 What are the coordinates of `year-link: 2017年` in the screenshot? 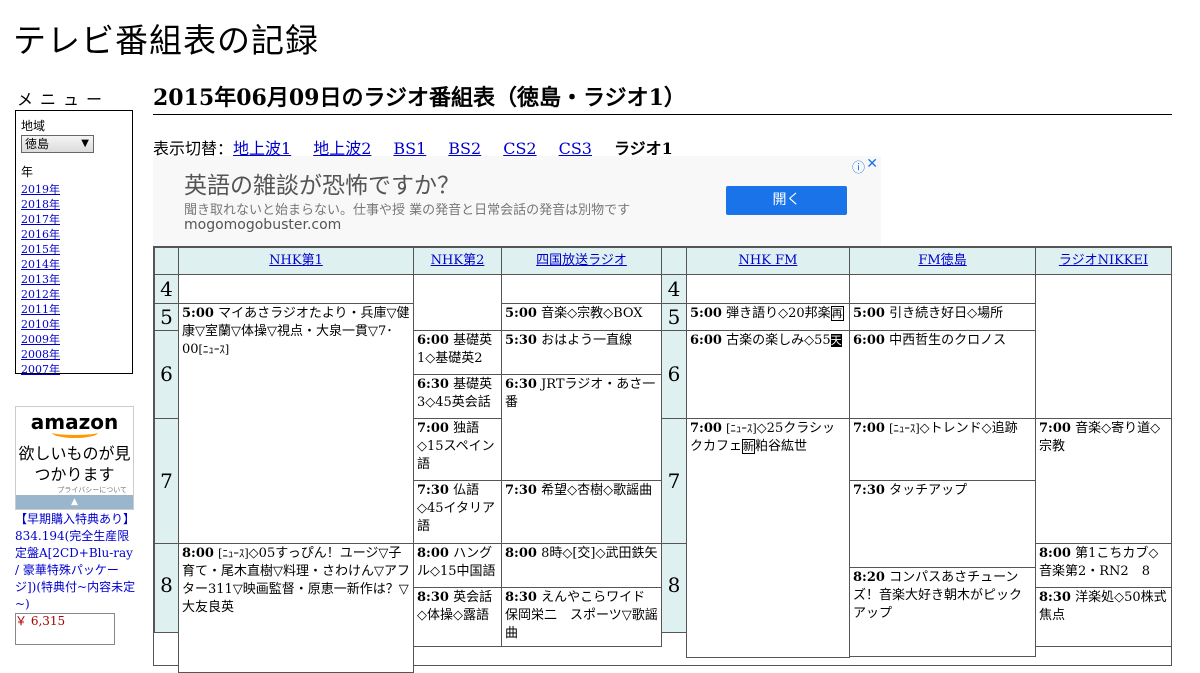 It's located at (40, 219).